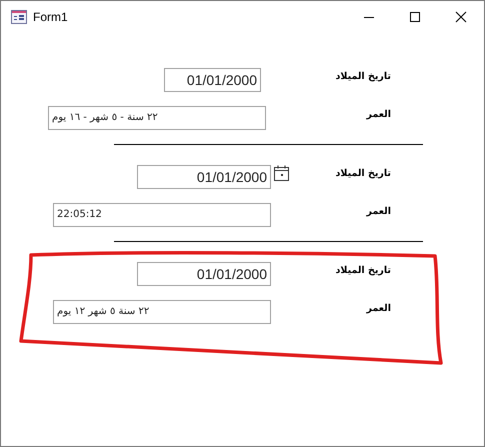 This screenshot has width=485, height=447. Describe the element at coordinates (415, 17) in the screenshot. I see `maximize-icon` at that location.